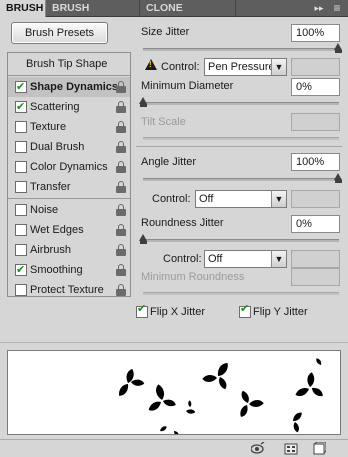  Describe the element at coordinates (315, 87) in the screenshot. I see `minimum-diameter-field: 0%` at that location.